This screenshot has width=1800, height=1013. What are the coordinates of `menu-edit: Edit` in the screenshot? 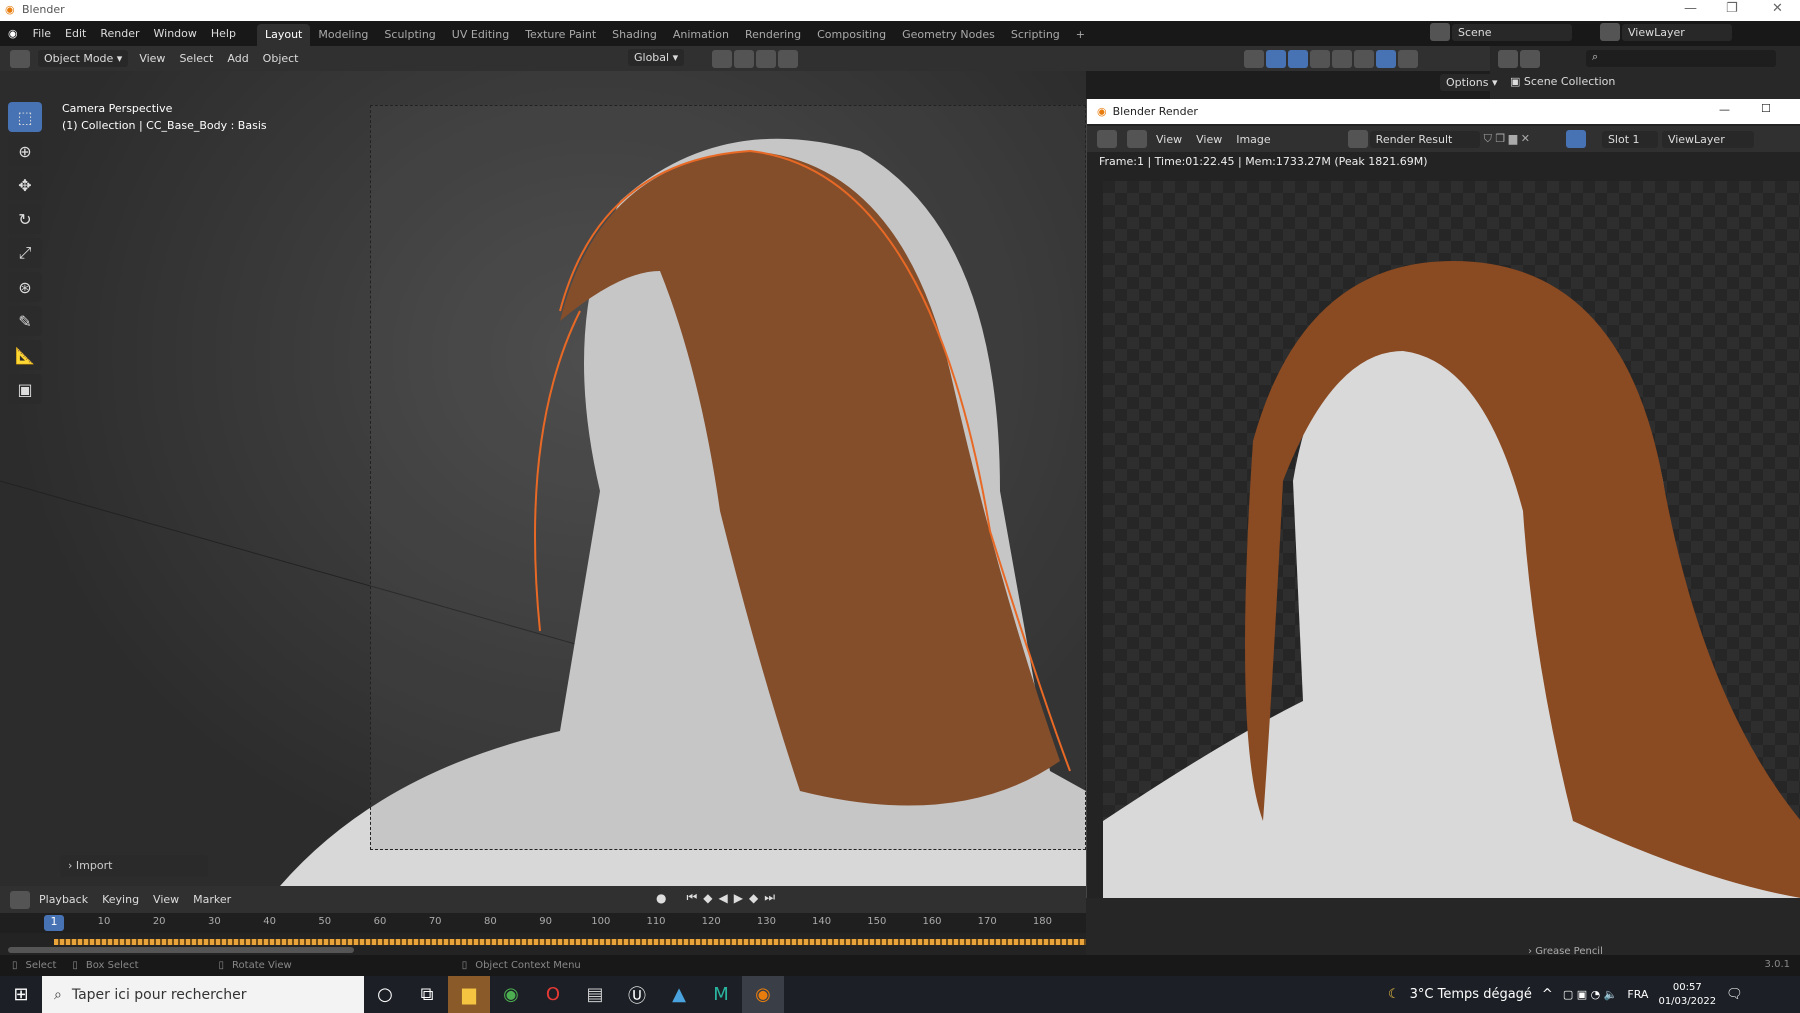 It's located at (75, 33).